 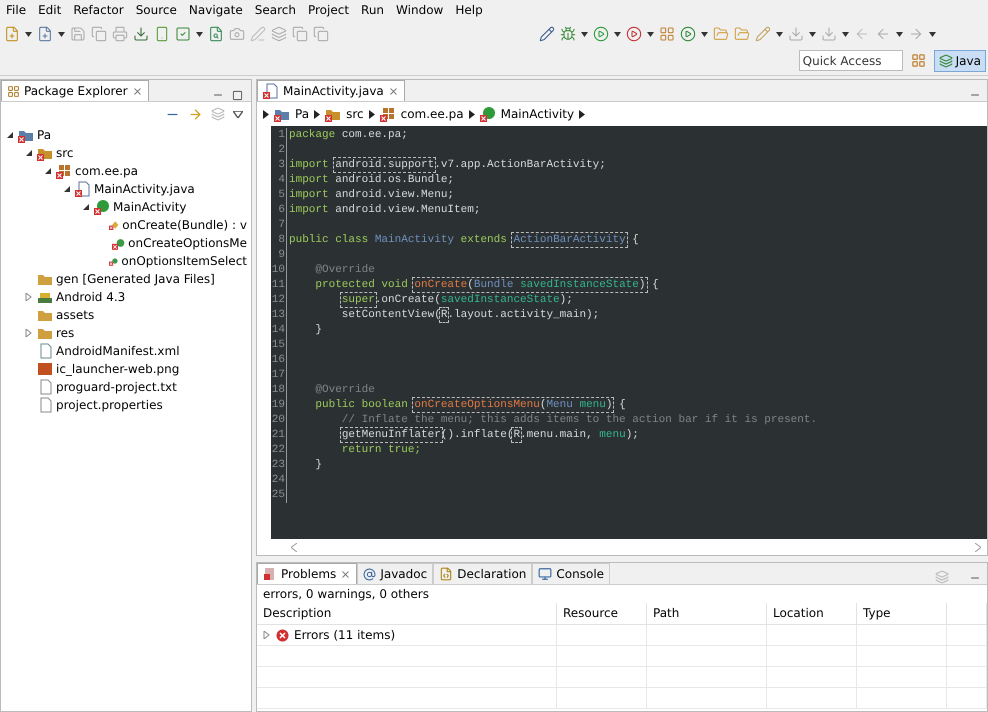 I want to click on menu-item: Help, so click(x=469, y=12).